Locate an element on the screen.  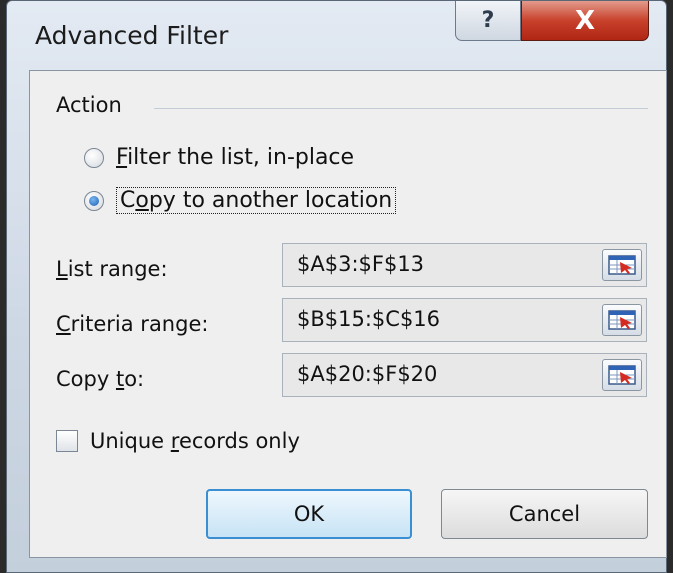
radio-copy-to-location: Copy to another location is located at coordinates (240, 200).